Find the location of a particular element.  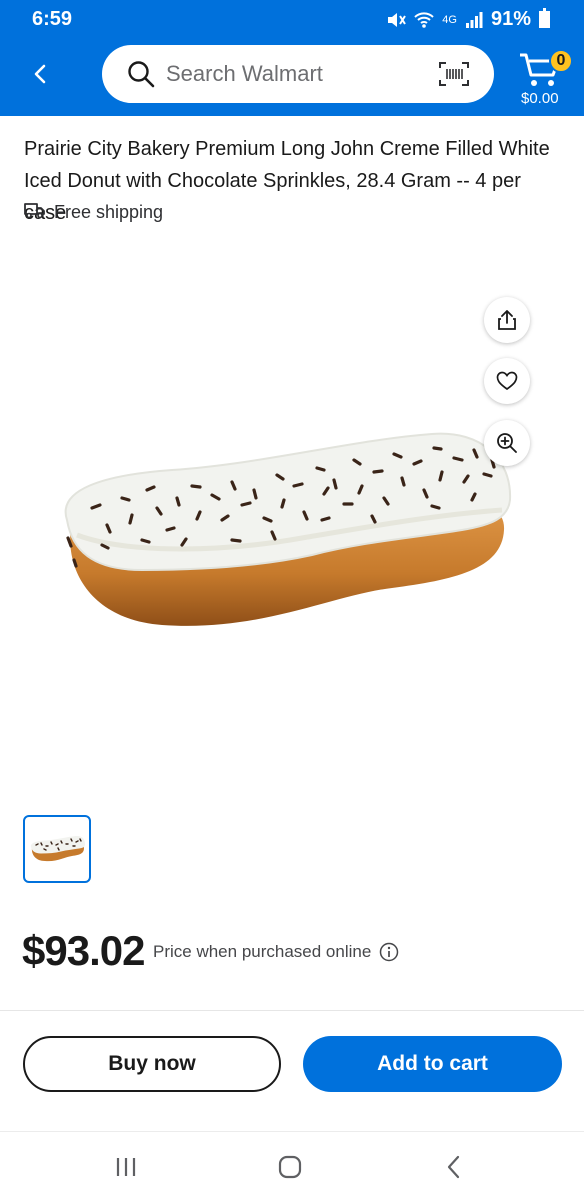

status-bar: 6:59 4G 91% is located at coordinates (292, 19).